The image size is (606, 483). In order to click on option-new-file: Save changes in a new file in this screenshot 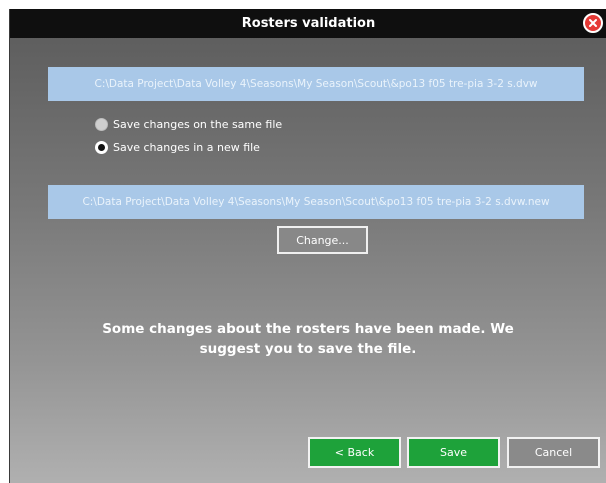, I will do `click(177, 147)`.